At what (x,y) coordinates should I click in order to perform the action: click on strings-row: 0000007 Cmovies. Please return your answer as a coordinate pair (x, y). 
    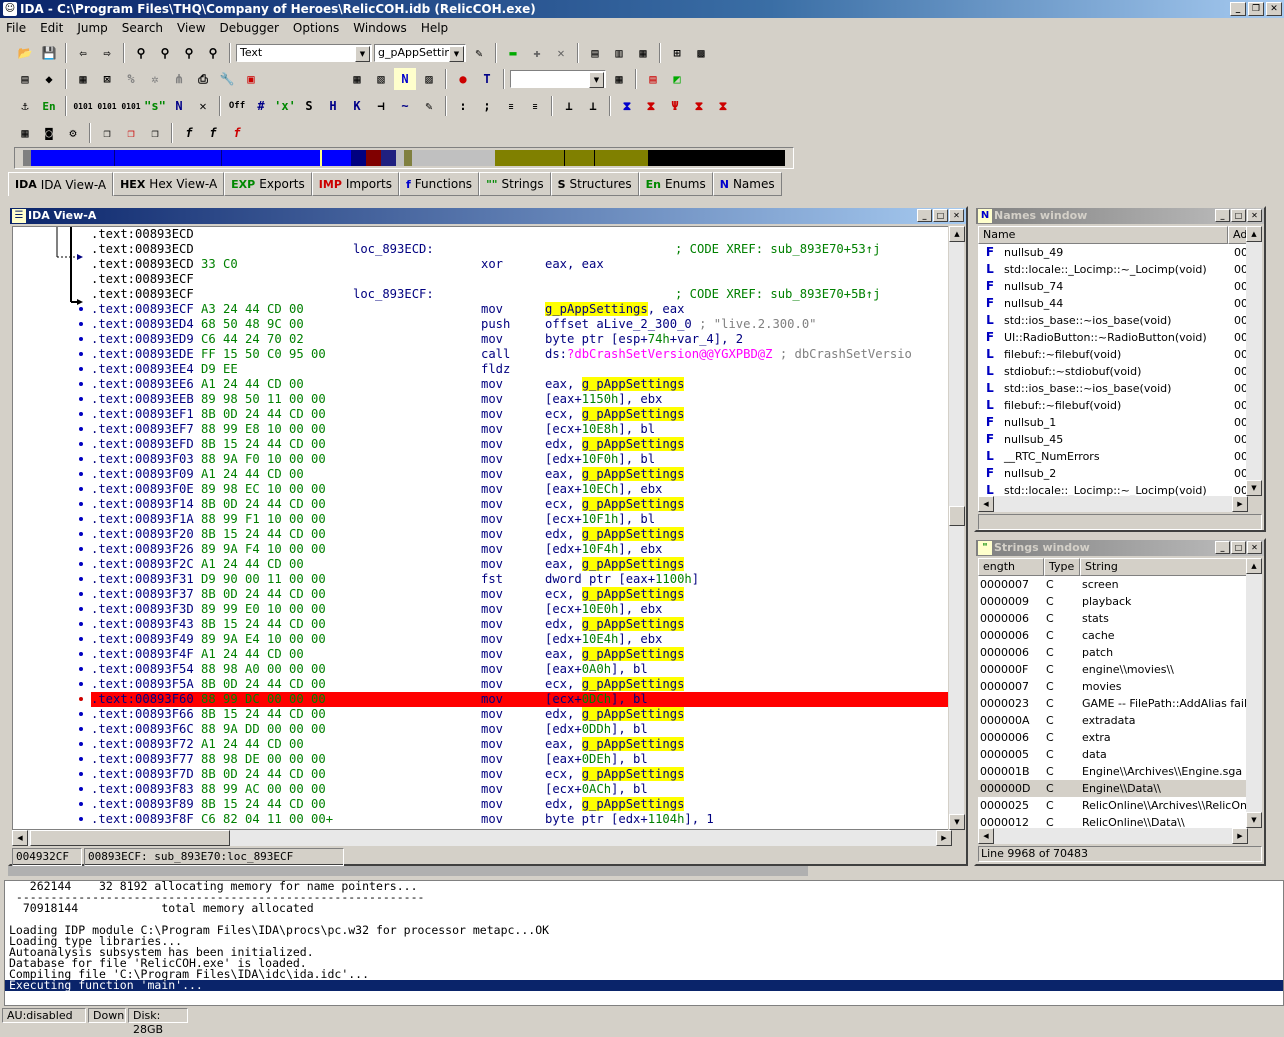
    Looking at the image, I should click on (1113, 686).